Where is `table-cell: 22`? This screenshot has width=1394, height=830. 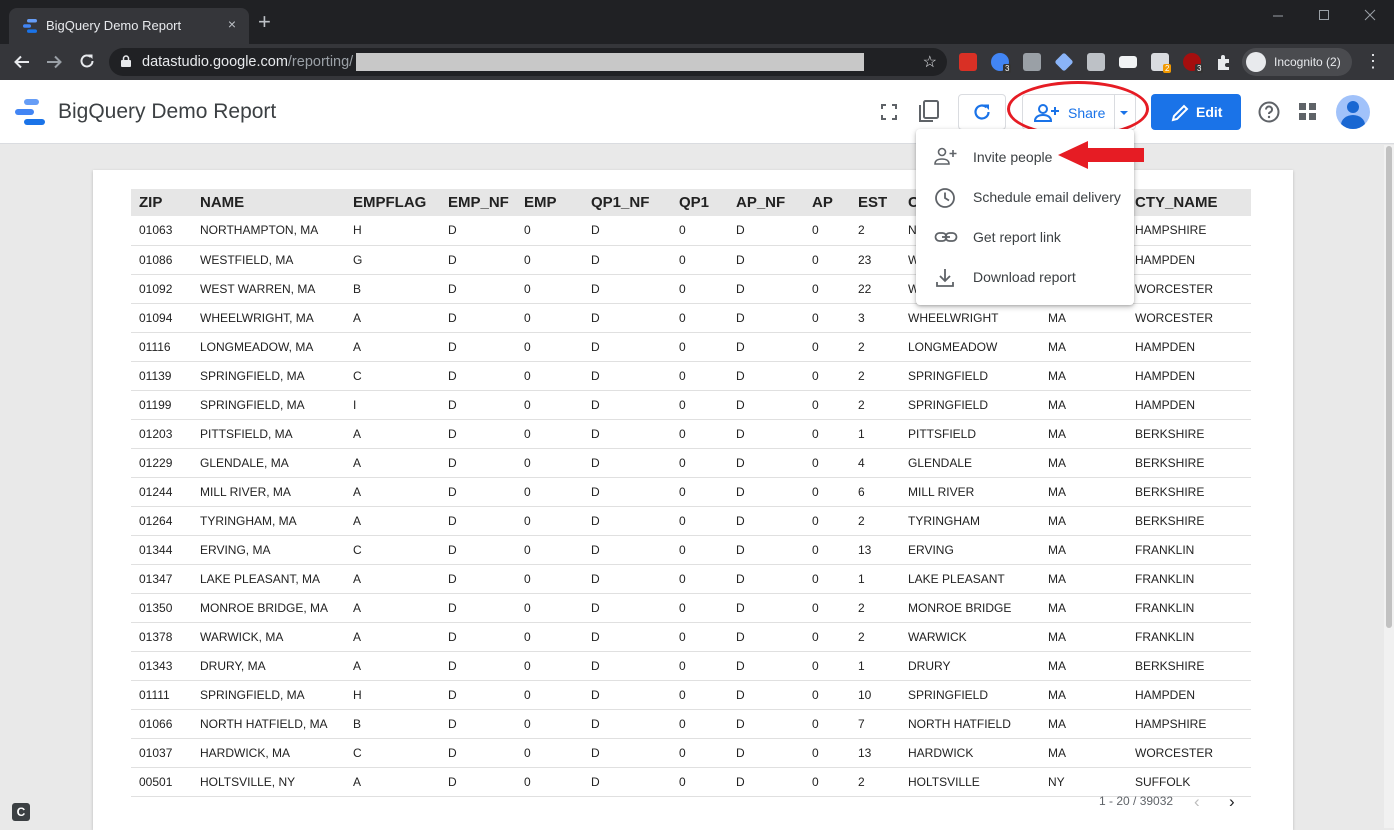 table-cell: 22 is located at coordinates (875, 289).